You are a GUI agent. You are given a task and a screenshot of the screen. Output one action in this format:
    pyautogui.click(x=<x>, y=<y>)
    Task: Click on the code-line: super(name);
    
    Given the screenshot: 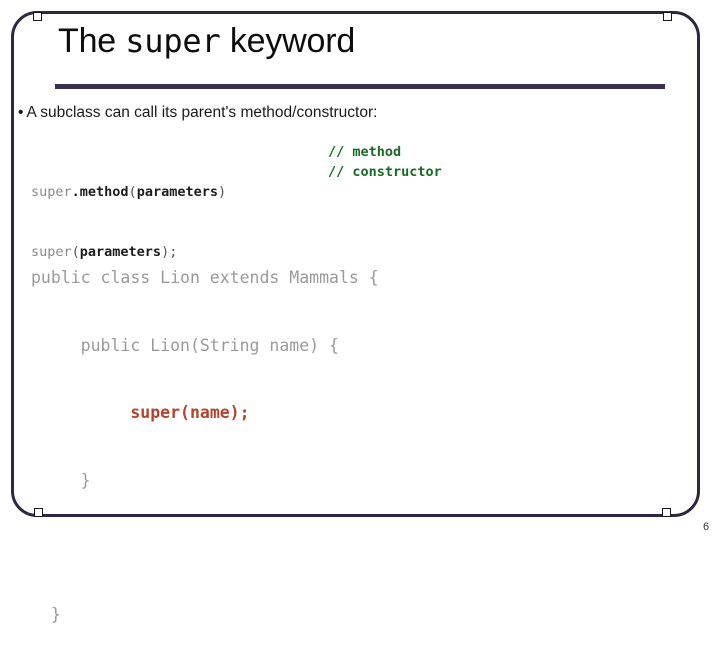 What is the action you would take?
    pyautogui.click(x=205, y=413)
    